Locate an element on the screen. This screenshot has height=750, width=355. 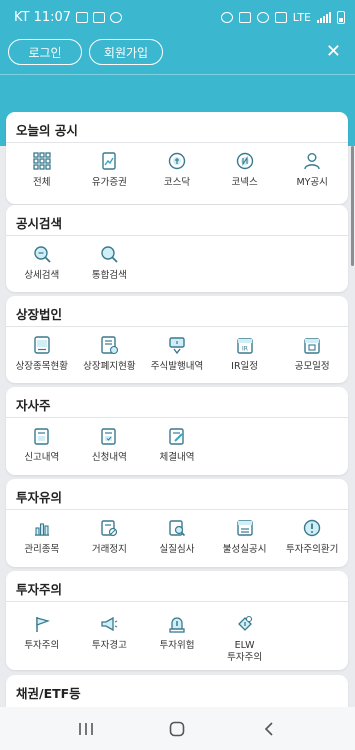
section-listed-companies: 상장법인 상장종목현황 상장폐지현황 주식발행내역 IR IR일정 공모일정 is located at coordinates (177, 339).